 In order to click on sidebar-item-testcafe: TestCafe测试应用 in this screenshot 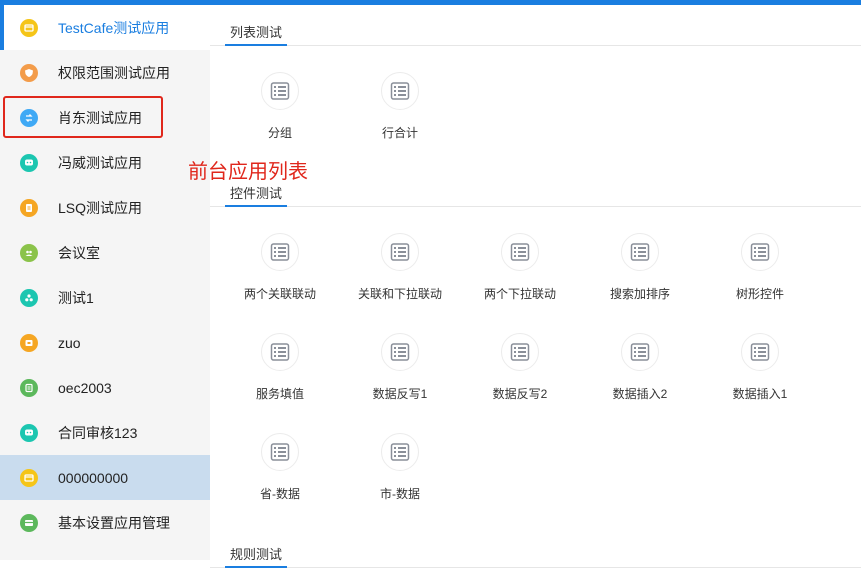, I will do `click(105, 27)`.